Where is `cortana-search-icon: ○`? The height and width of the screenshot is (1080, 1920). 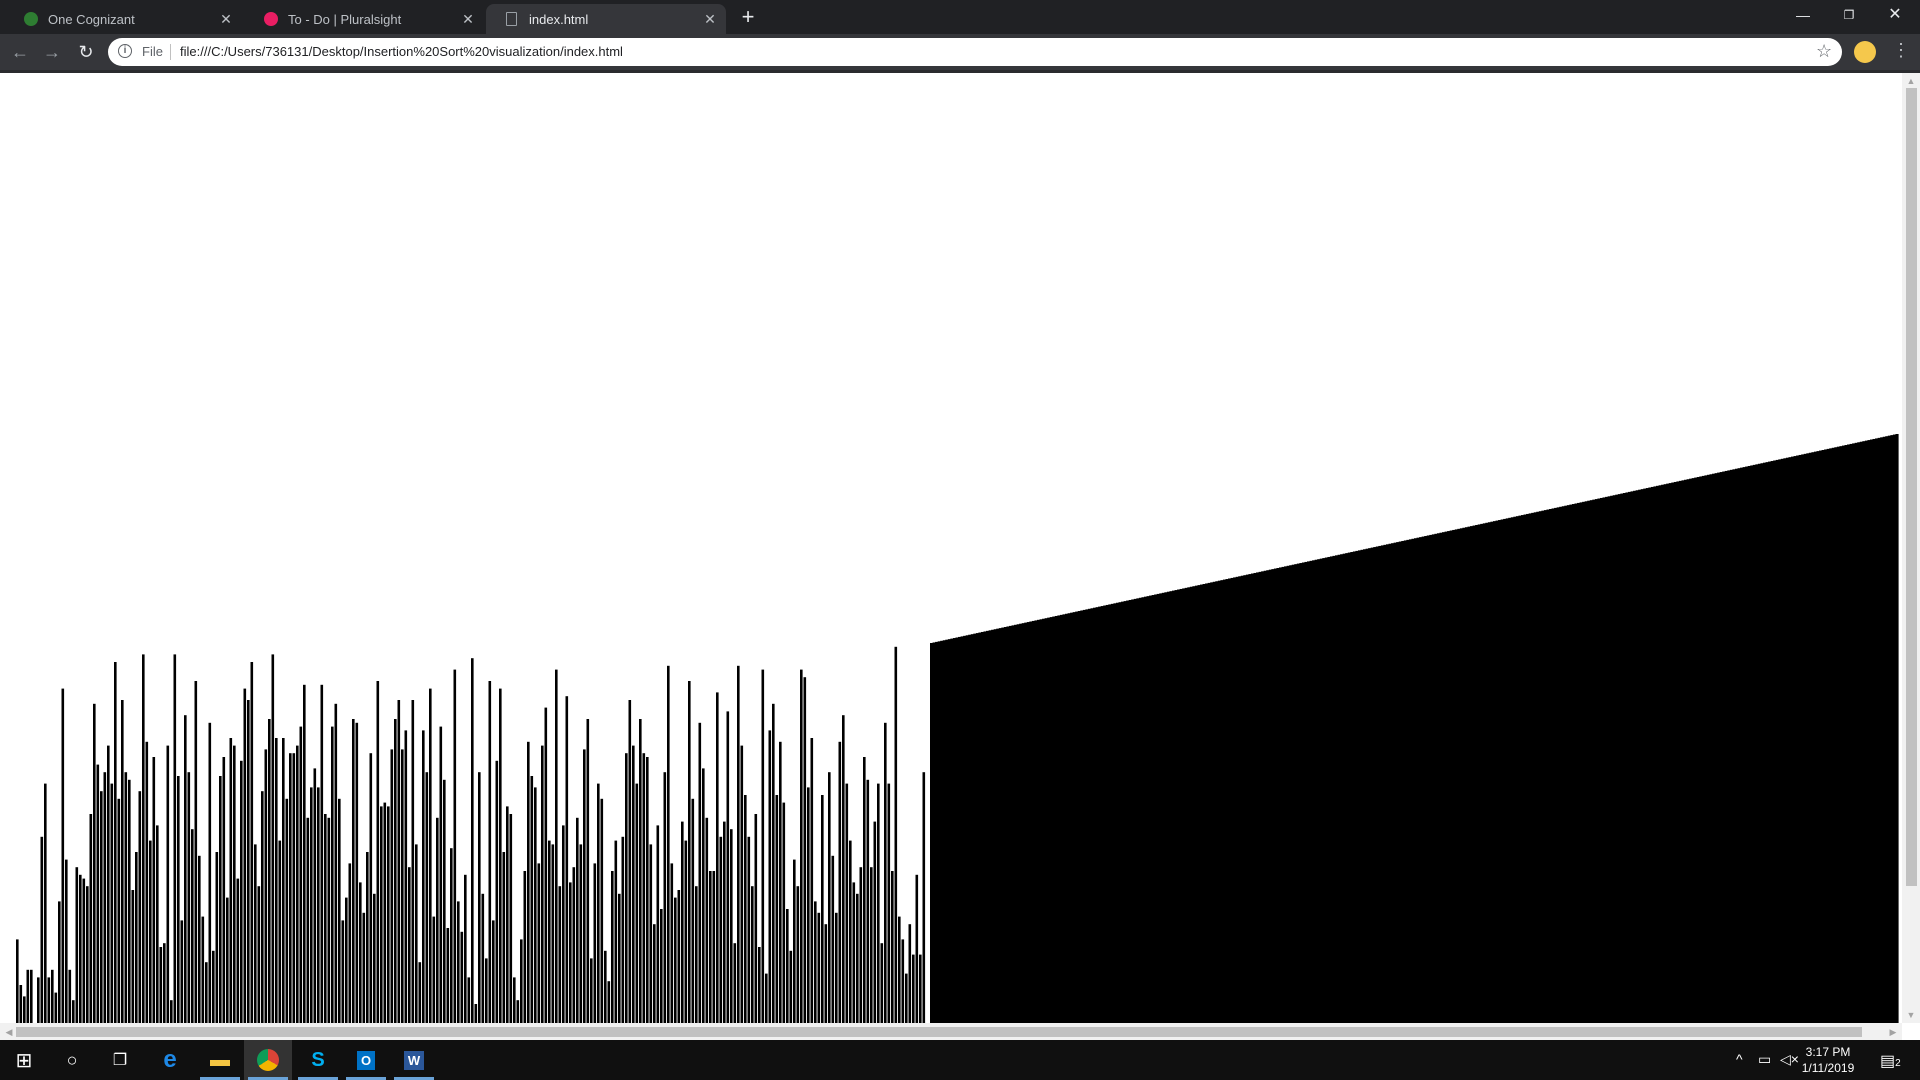 cortana-search-icon: ○ is located at coordinates (72, 1060).